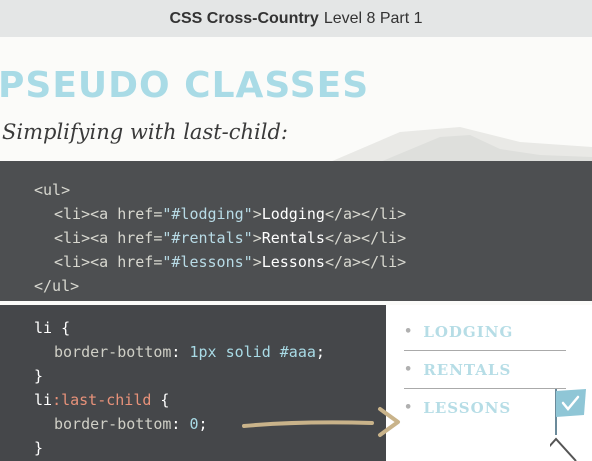  What do you see at coordinates (185, 85) in the screenshot?
I see `slide-title: PSEUDO CLASSES` at bounding box center [185, 85].